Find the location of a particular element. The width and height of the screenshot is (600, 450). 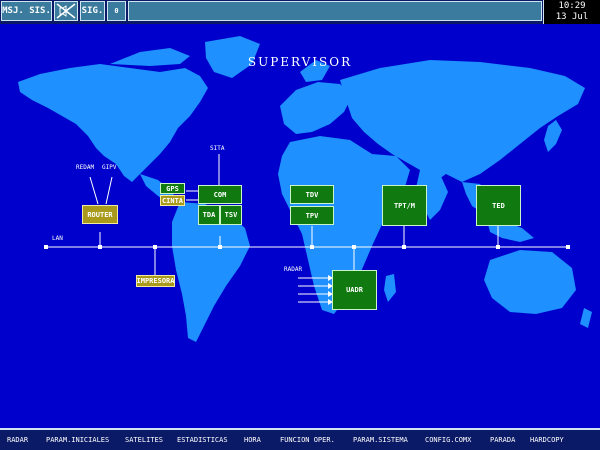

radar-label: RADAR is located at coordinates (293, 269).